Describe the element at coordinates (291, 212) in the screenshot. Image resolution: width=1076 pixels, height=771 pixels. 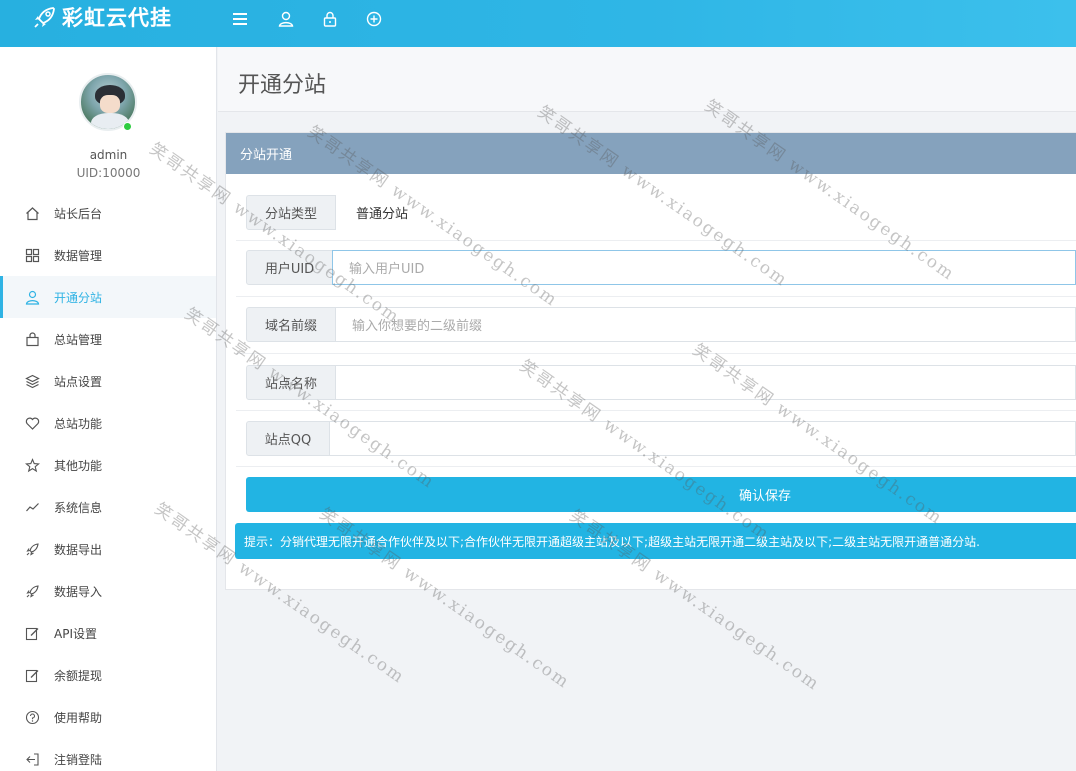
I see `site-type-label: 分站类型` at that location.